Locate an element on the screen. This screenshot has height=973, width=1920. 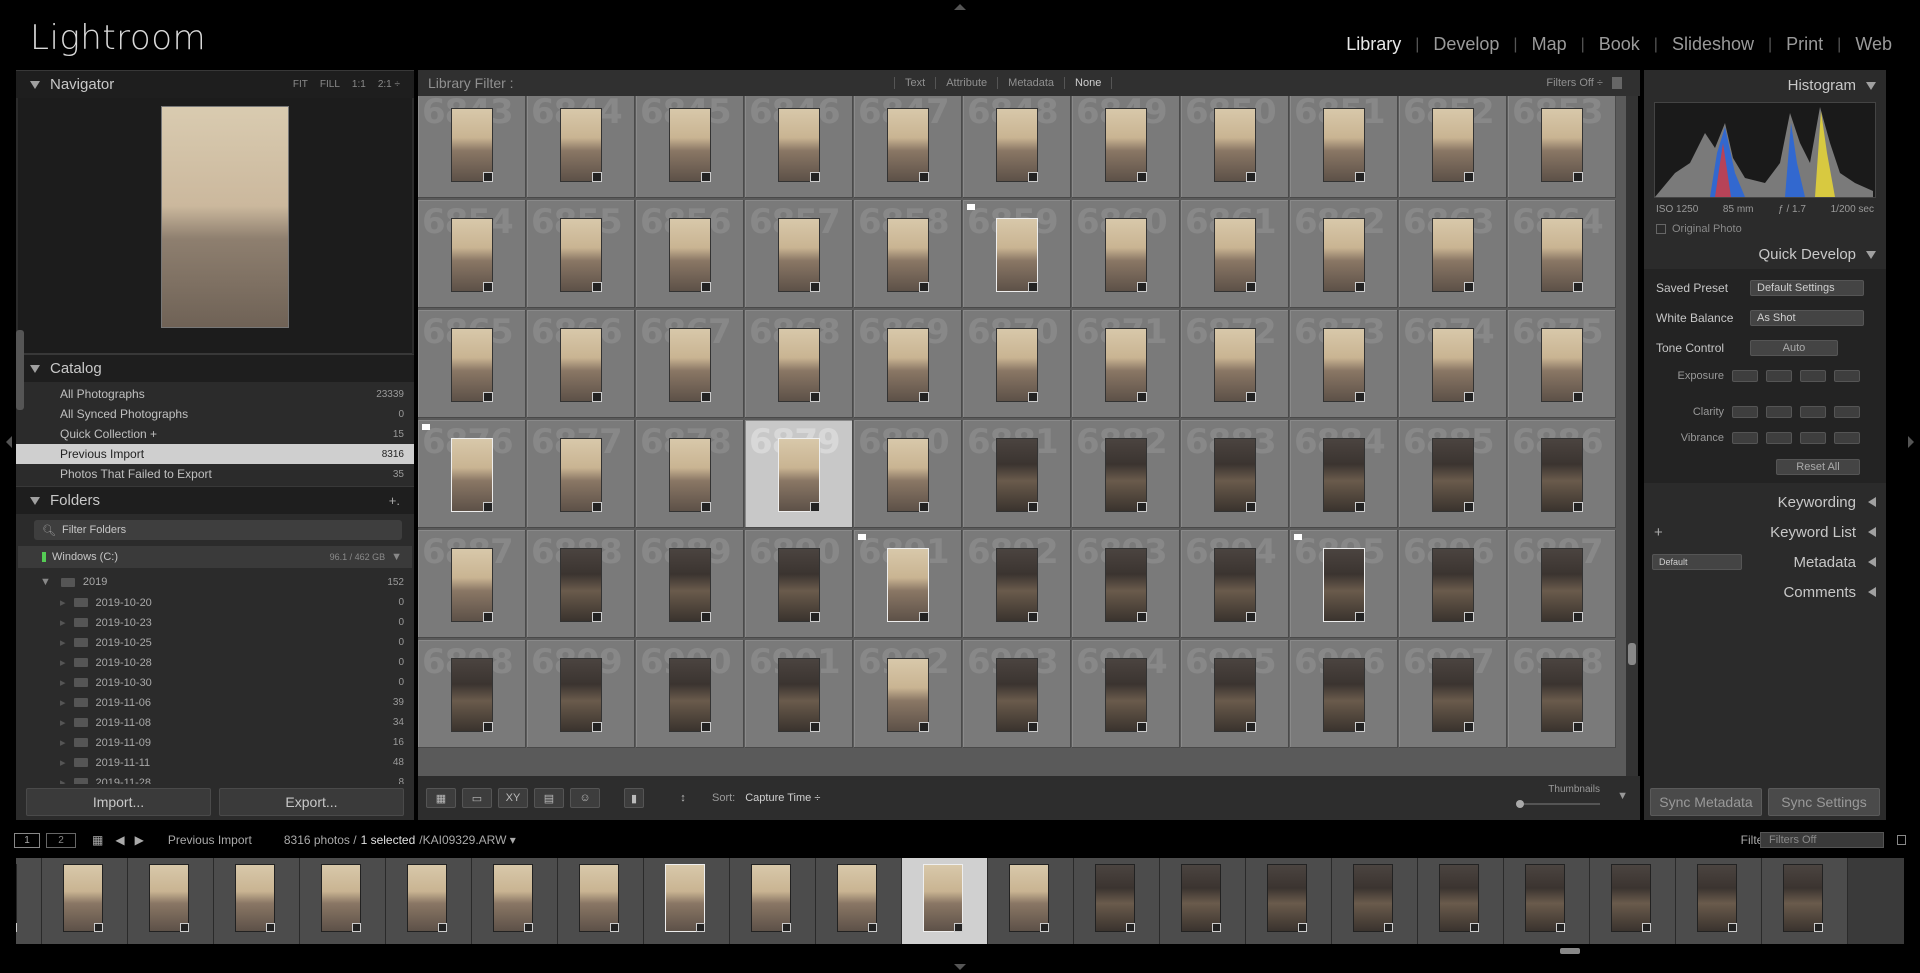
saved-preset-select: Default Settings is located at coordinates (1807, 288).